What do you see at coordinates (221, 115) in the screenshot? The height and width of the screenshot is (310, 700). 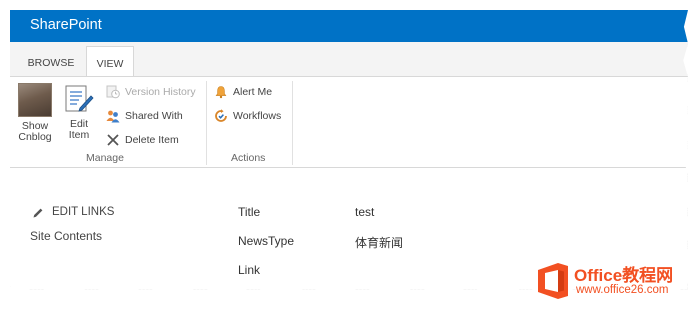 I see `workflow-icon` at bounding box center [221, 115].